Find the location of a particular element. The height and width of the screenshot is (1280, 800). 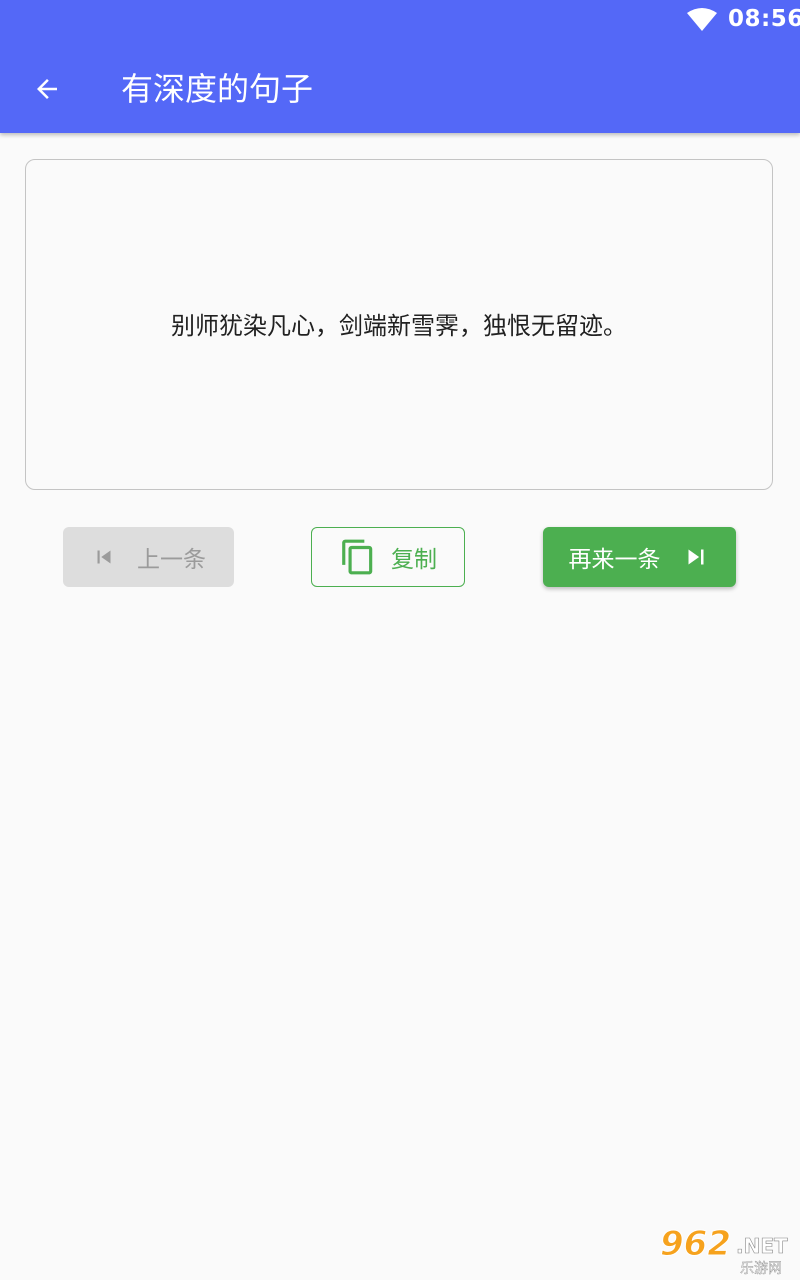

watermark-main: 962 is located at coordinates (696, 1244).